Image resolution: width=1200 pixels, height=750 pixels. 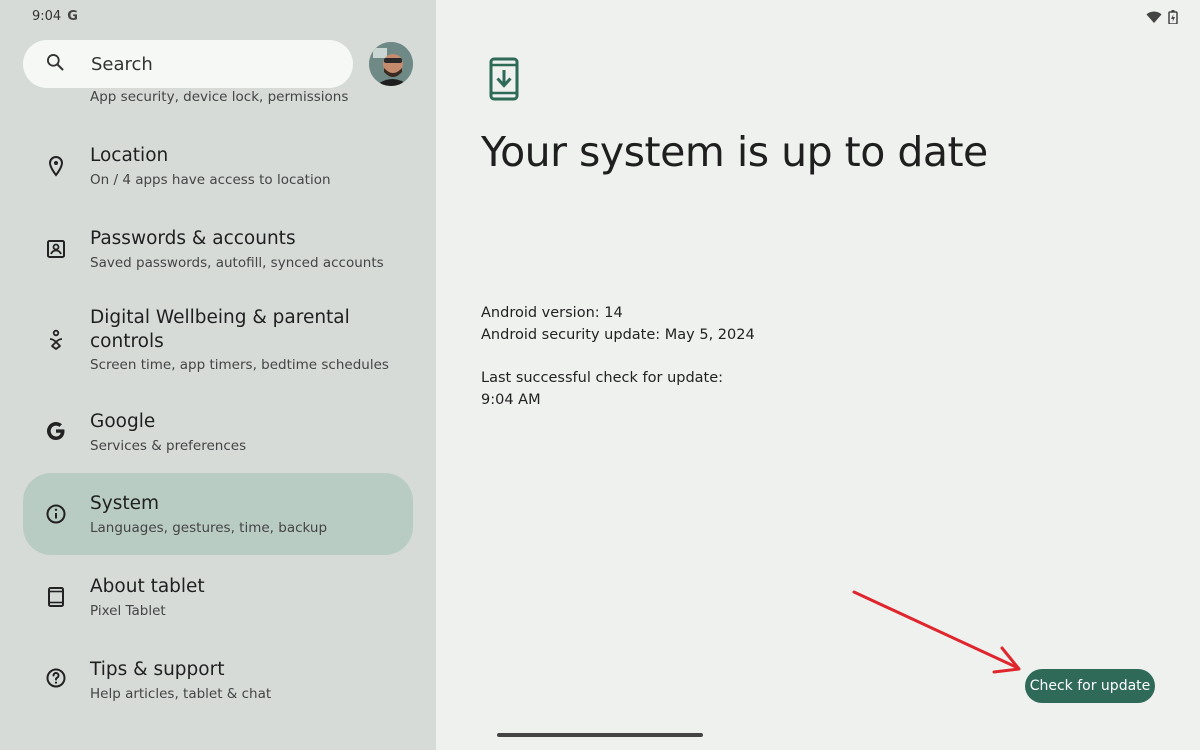 What do you see at coordinates (600, 735) in the screenshot?
I see `gesture-nav-handle` at bounding box center [600, 735].